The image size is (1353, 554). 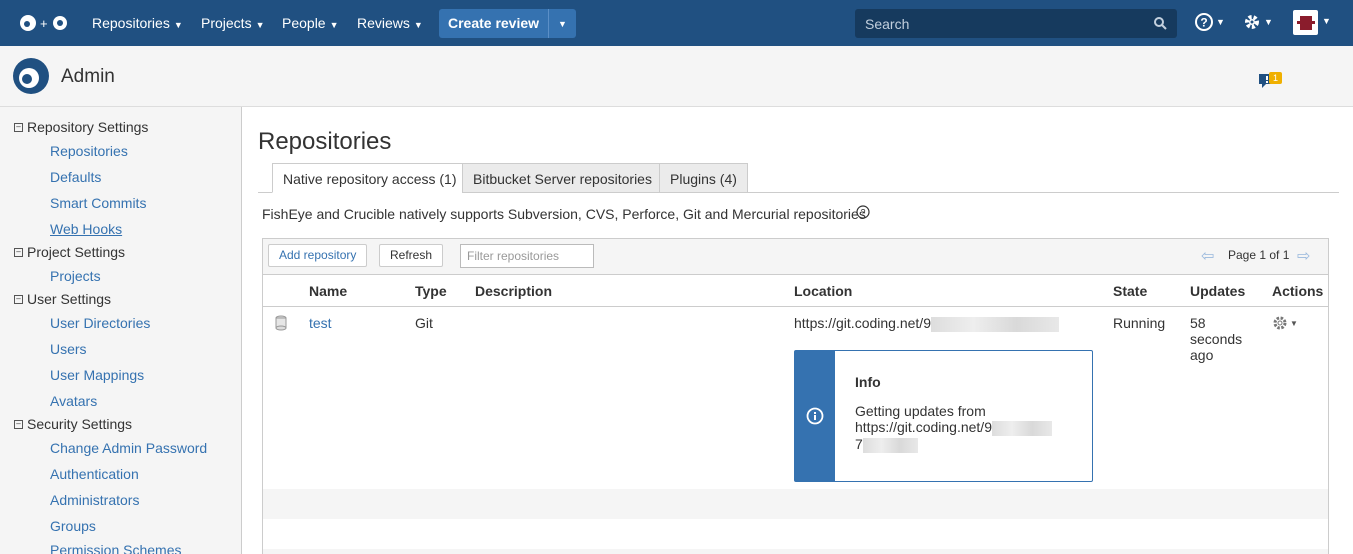 I want to click on column-header-state: State, so click(x=1130, y=291).